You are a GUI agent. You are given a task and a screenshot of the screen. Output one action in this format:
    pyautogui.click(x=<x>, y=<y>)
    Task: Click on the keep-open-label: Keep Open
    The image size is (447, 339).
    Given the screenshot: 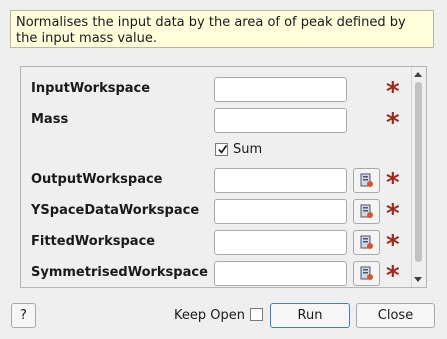 What is the action you would take?
    pyautogui.click(x=209, y=315)
    